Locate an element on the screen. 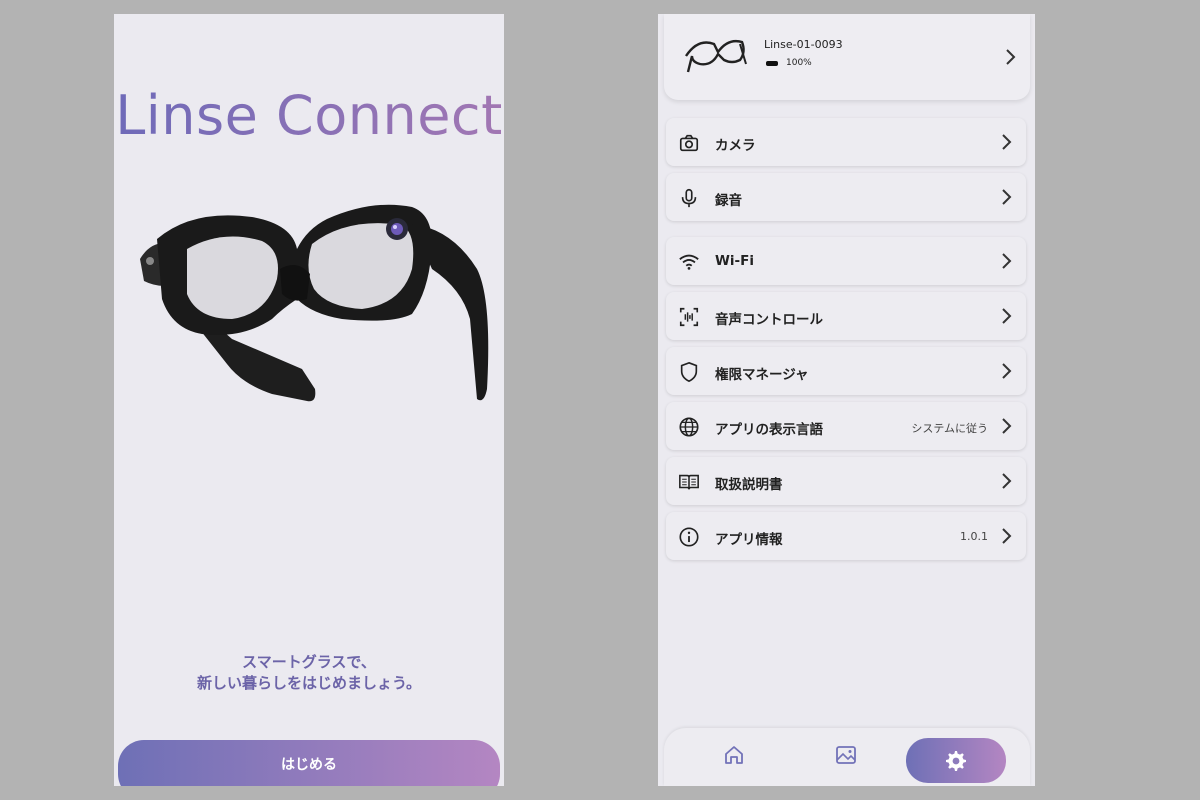 The image size is (1200, 800). bottom-tab-bar is located at coordinates (847, 757).